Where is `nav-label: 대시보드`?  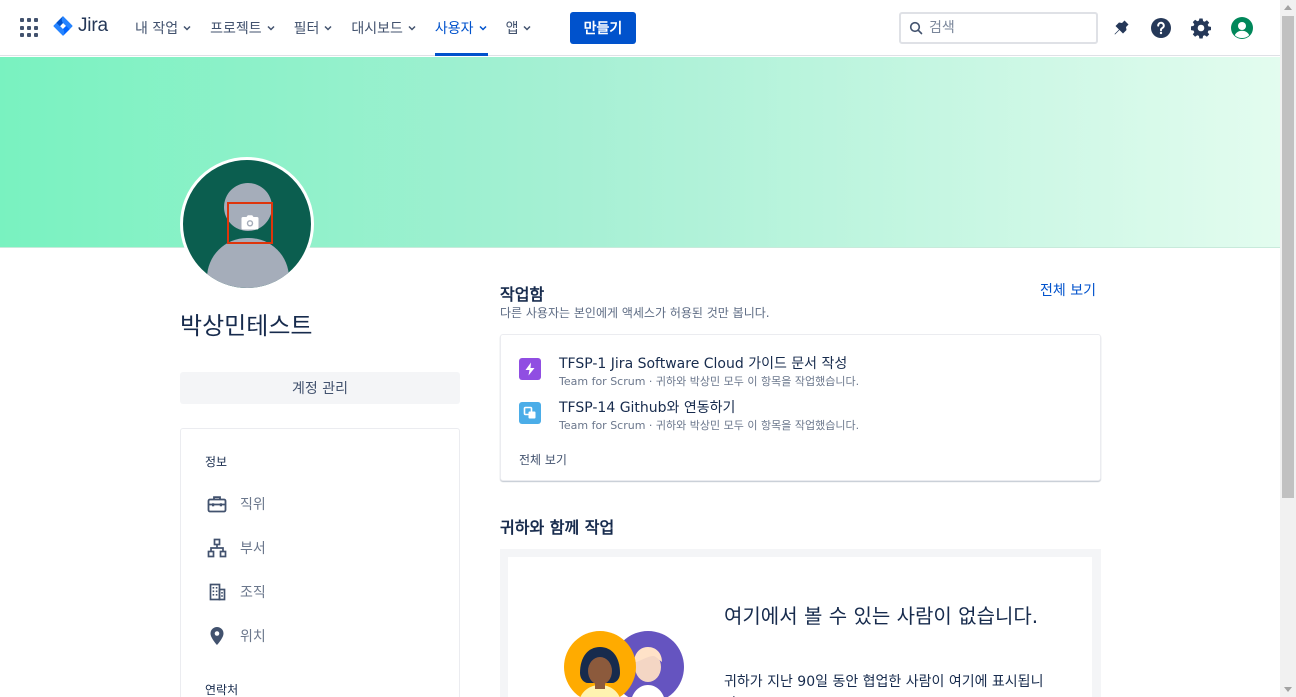 nav-label: 대시보드 is located at coordinates (377, 29).